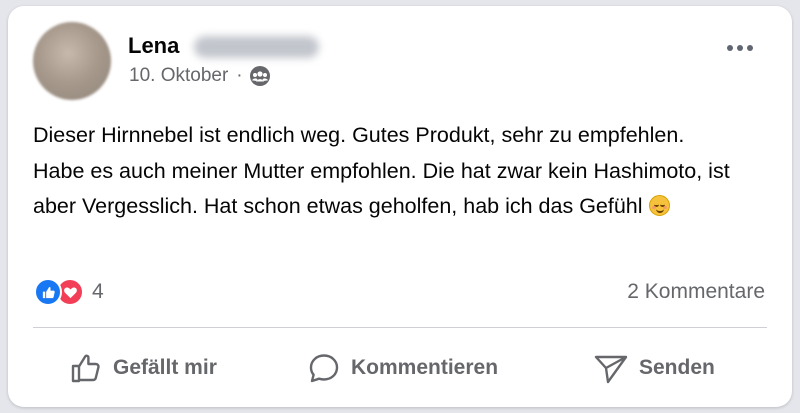  I want to click on comment-button: Kommentieren, so click(402, 368).